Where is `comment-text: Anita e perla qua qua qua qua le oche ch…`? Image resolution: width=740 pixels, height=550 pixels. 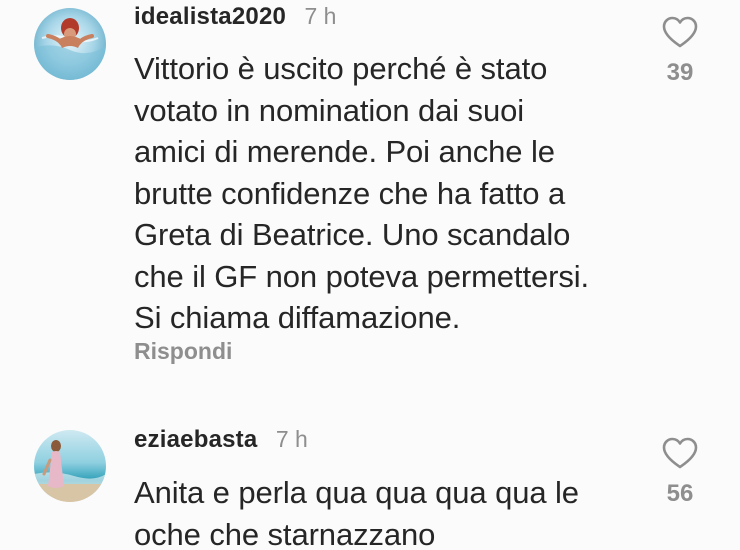 comment-text: Anita e perla qua qua qua qua le oche ch… is located at coordinates (384, 511).